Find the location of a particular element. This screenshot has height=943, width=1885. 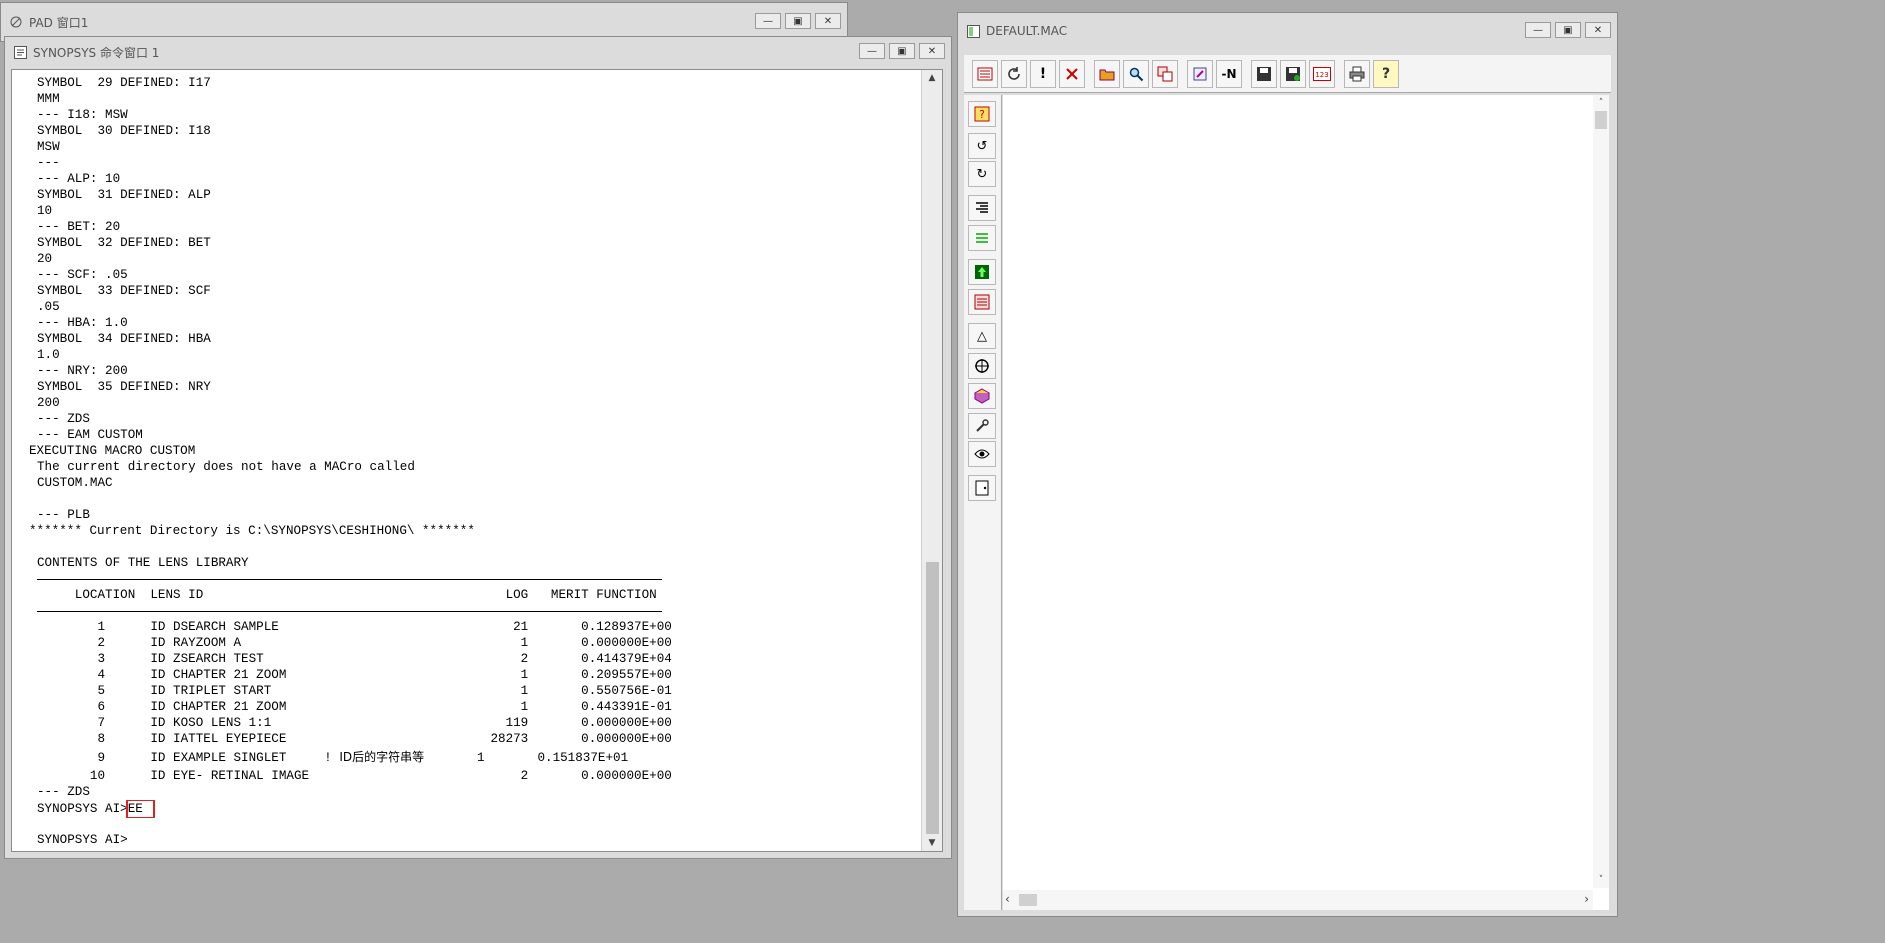

context-help-icon: ? is located at coordinates (982, 114).